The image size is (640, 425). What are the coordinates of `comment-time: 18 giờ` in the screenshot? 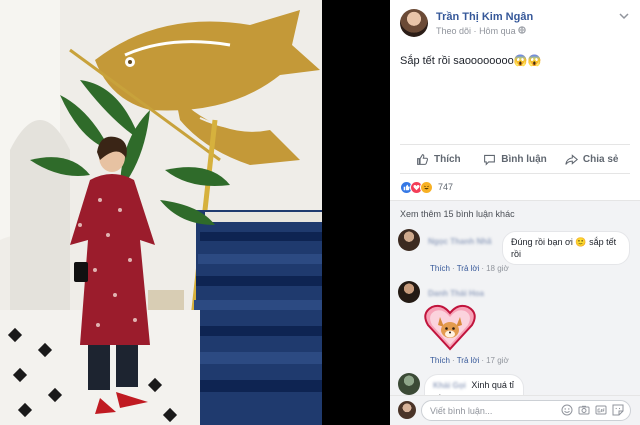 It's located at (497, 268).